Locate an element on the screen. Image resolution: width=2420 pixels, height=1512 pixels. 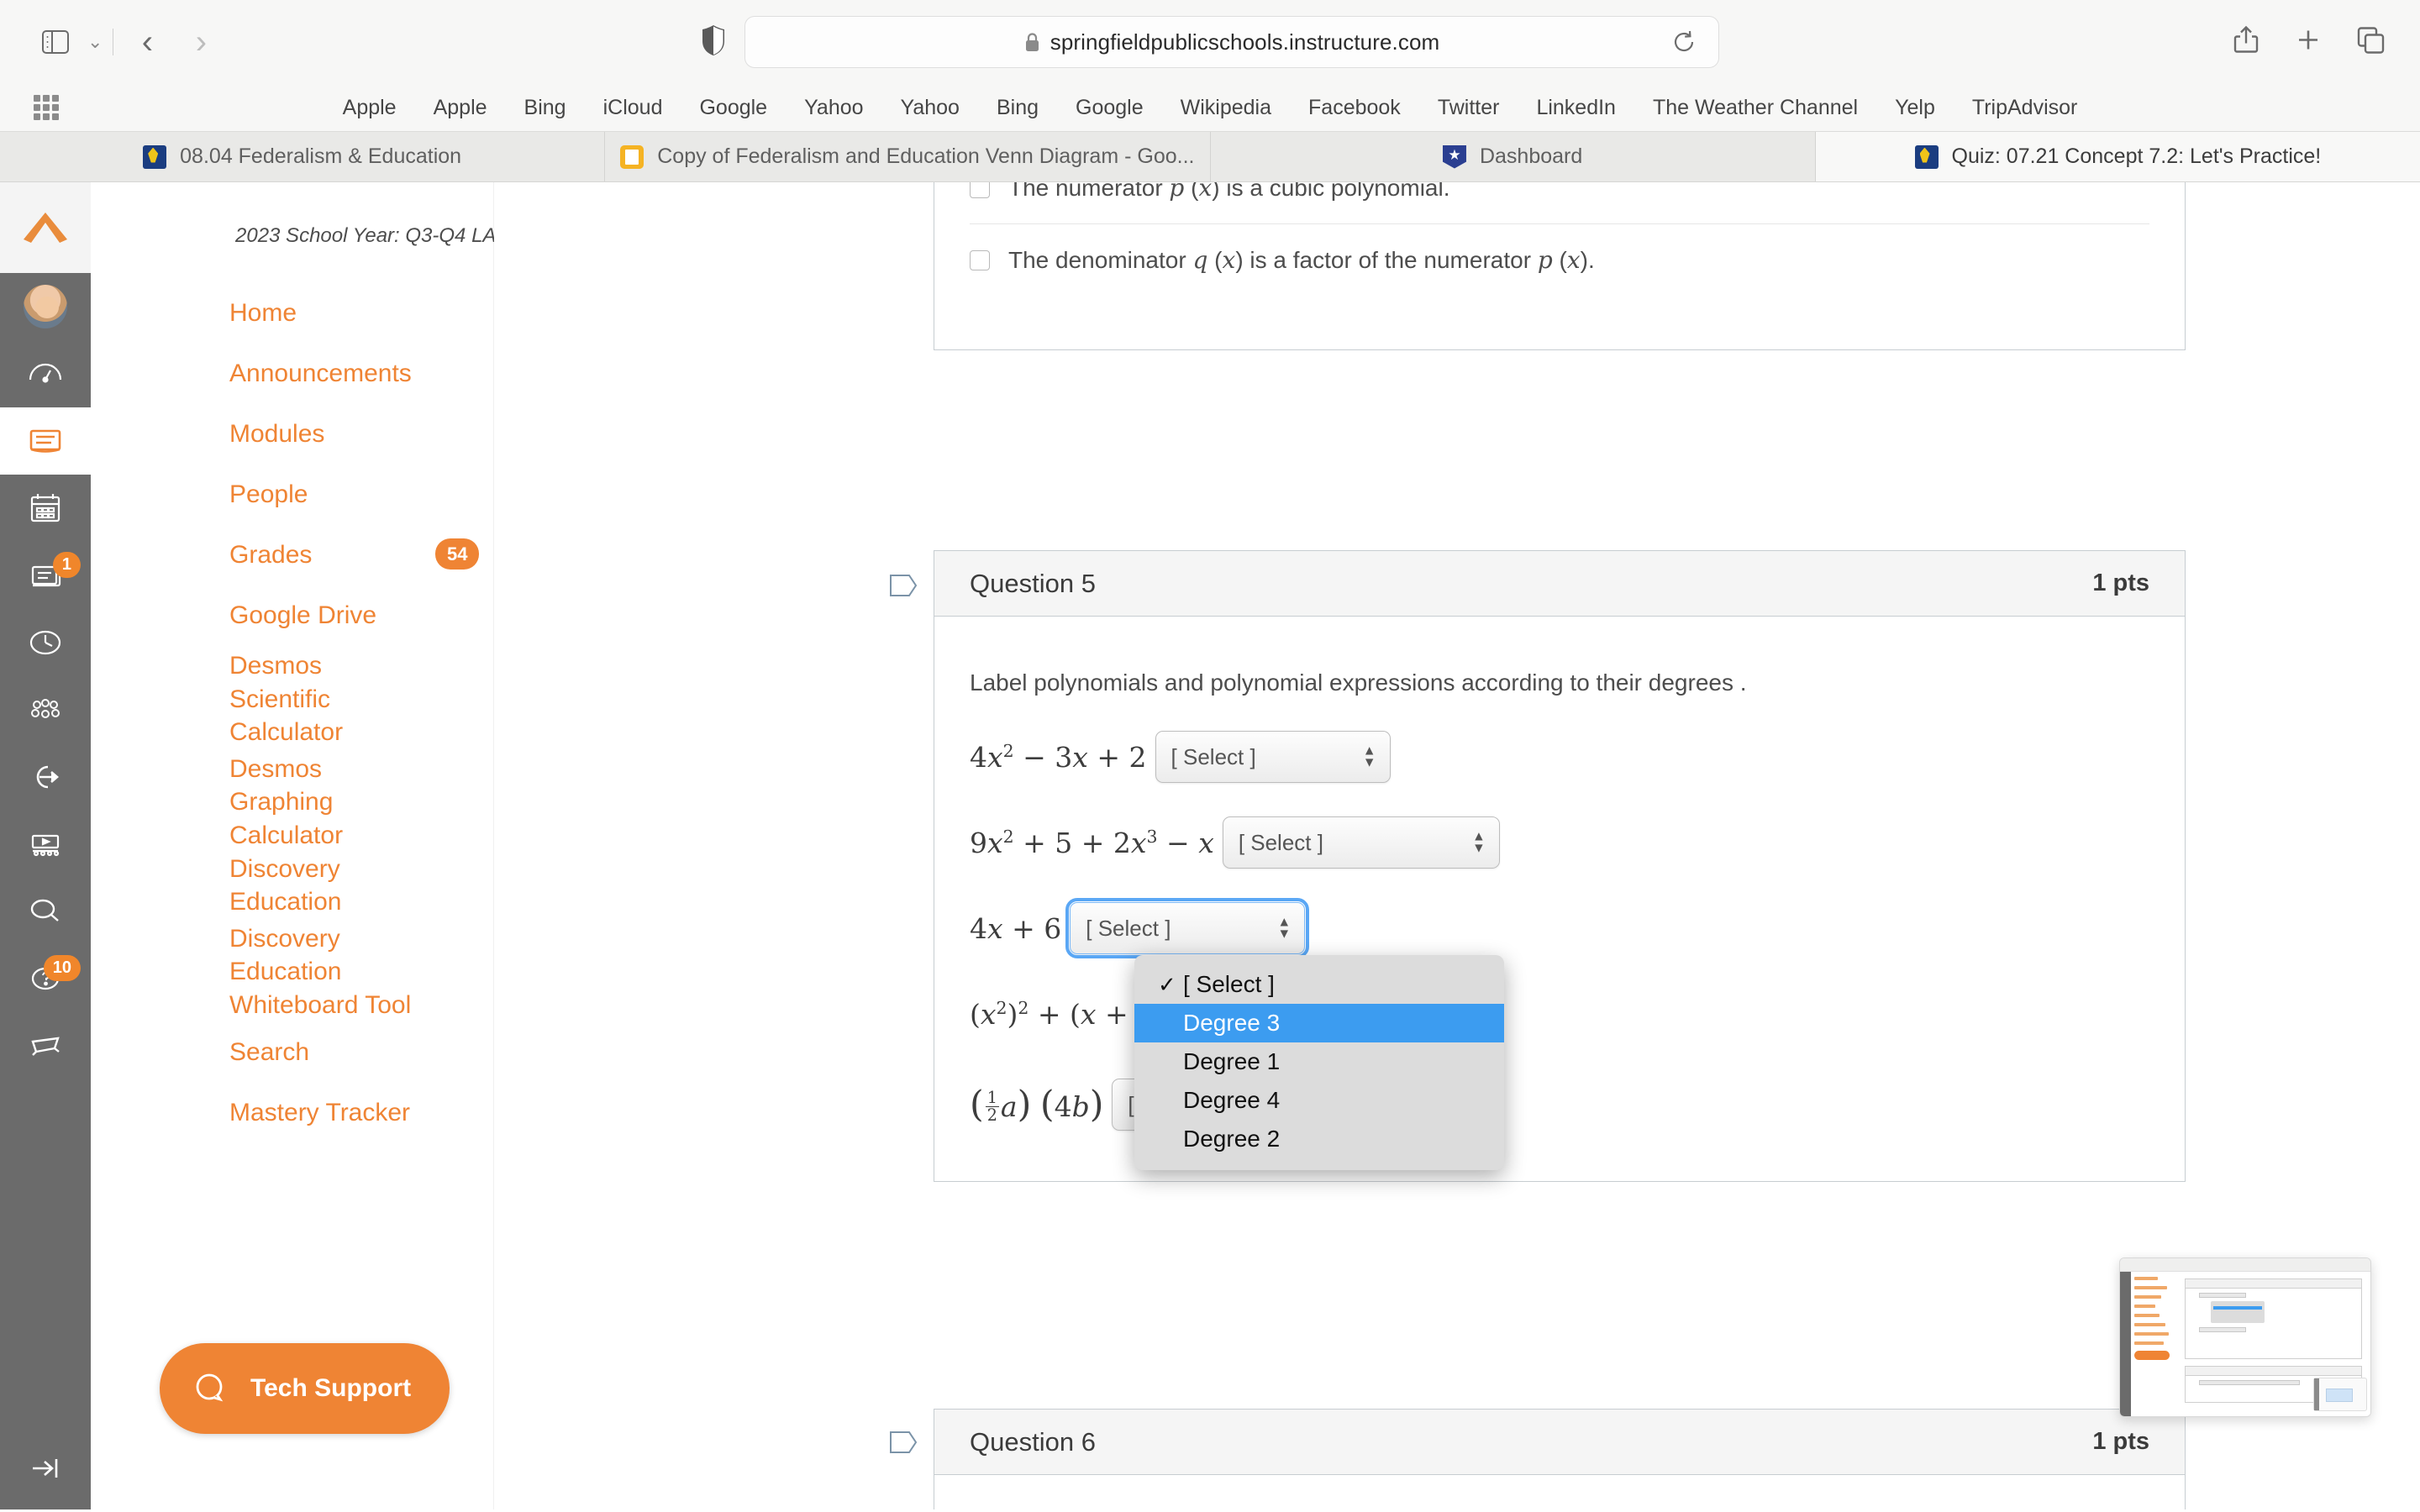
rail-item-calendar is located at coordinates (45, 508).